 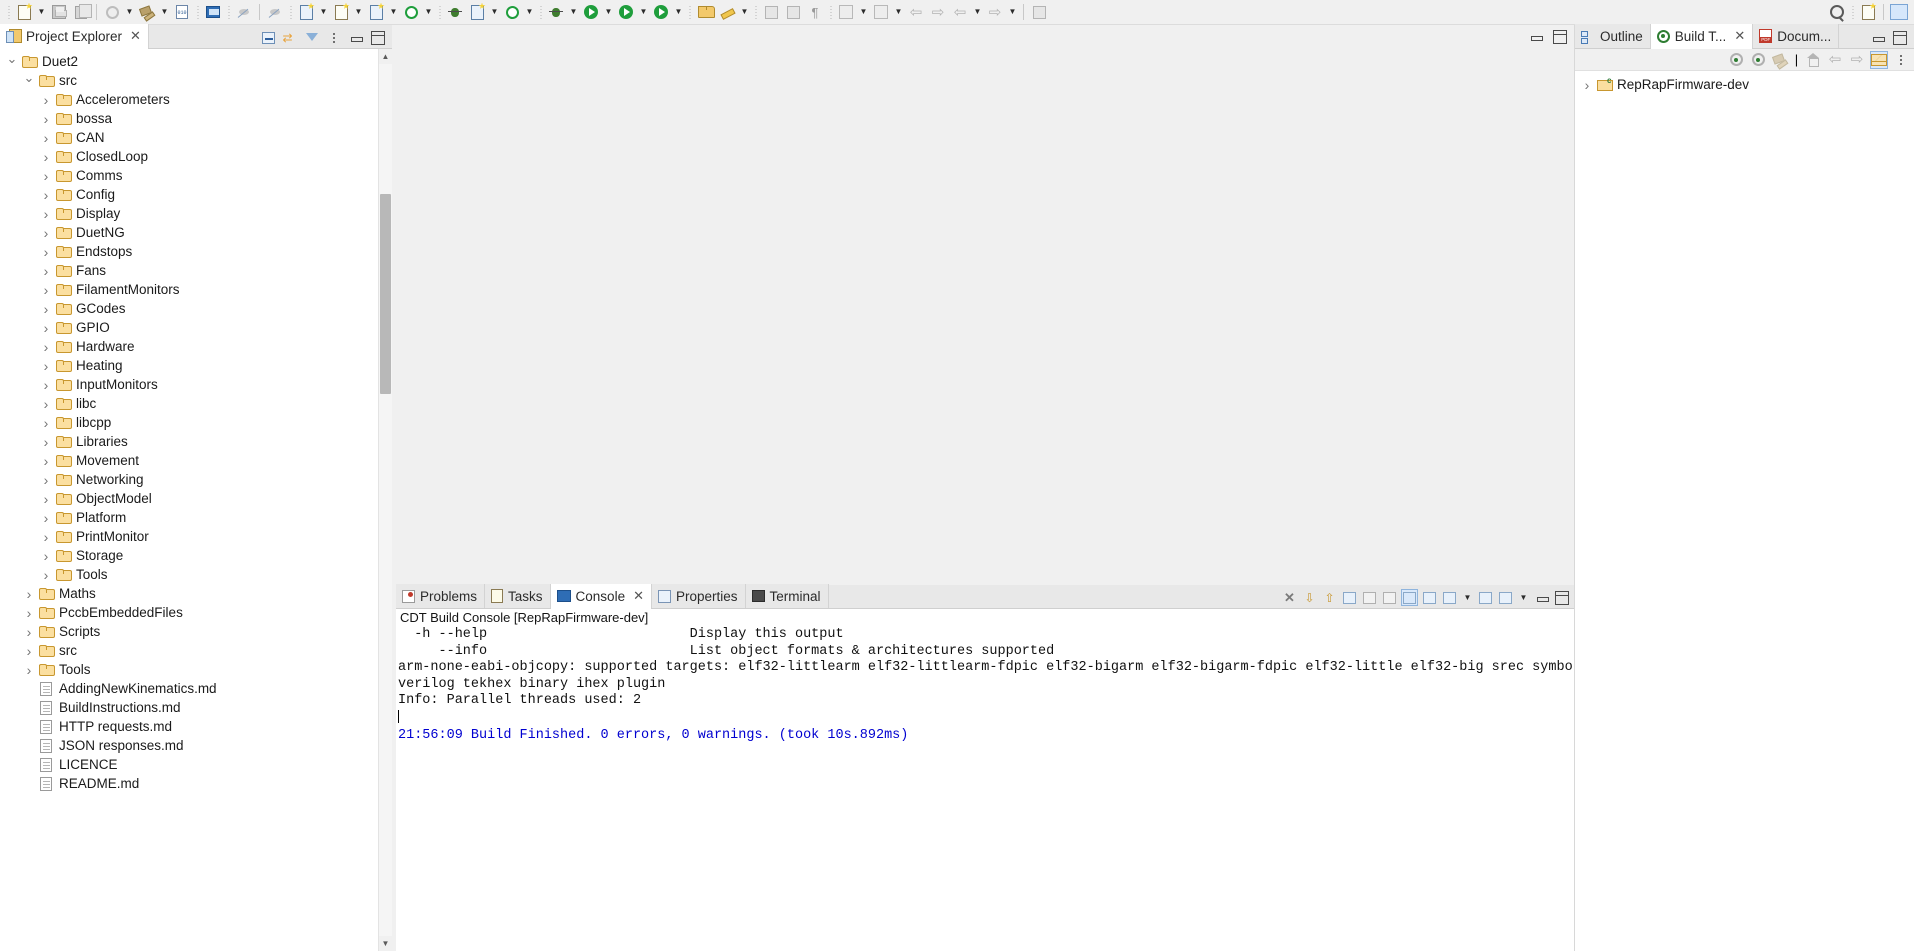 I want to click on tree-item: GCodes, so click(x=196, y=308).